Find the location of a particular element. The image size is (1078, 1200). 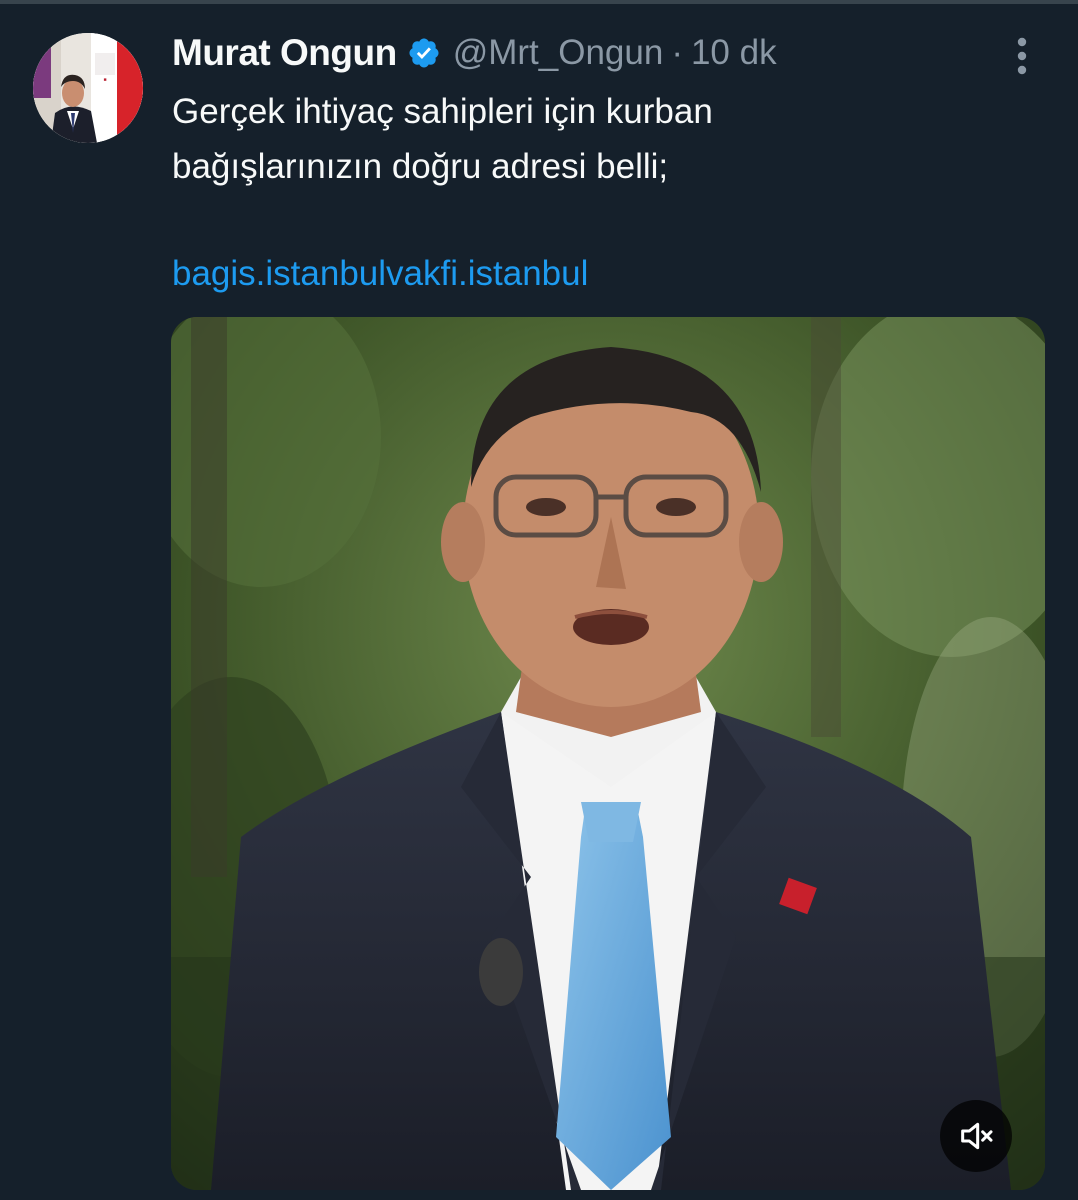

tweet-text-line: Gerçek ihtiyaç sahipleri için kurban is located at coordinates (442, 111).